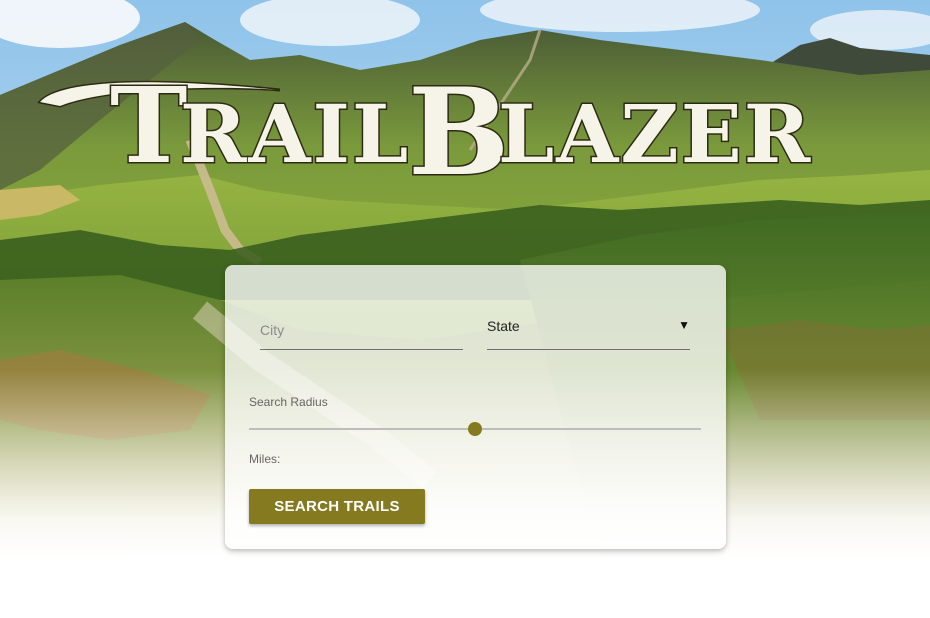  Describe the element at coordinates (148, 125) in the screenshot. I see `svg-text: T` at that location.